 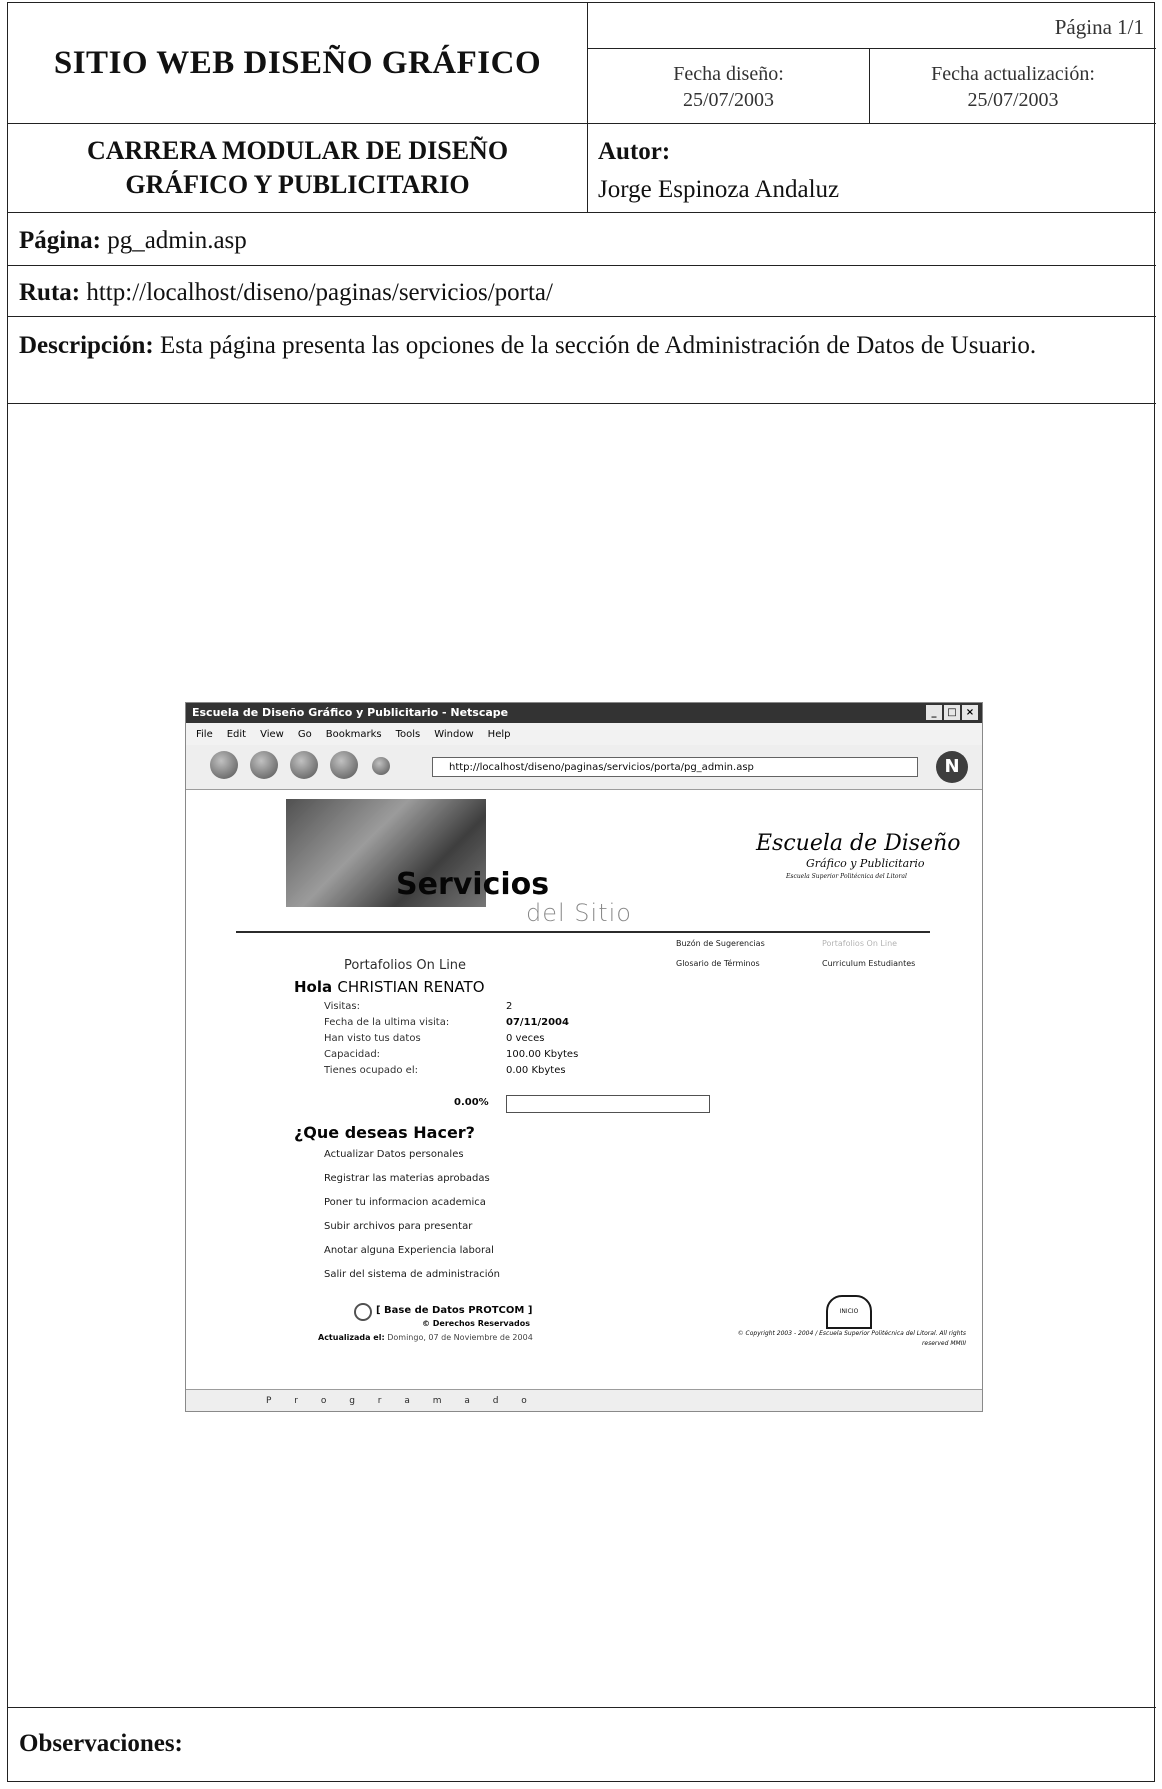 What do you see at coordinates (60, 240) in the screenshot?
I see `page-label: Página:` at bounding box center [60, 240].